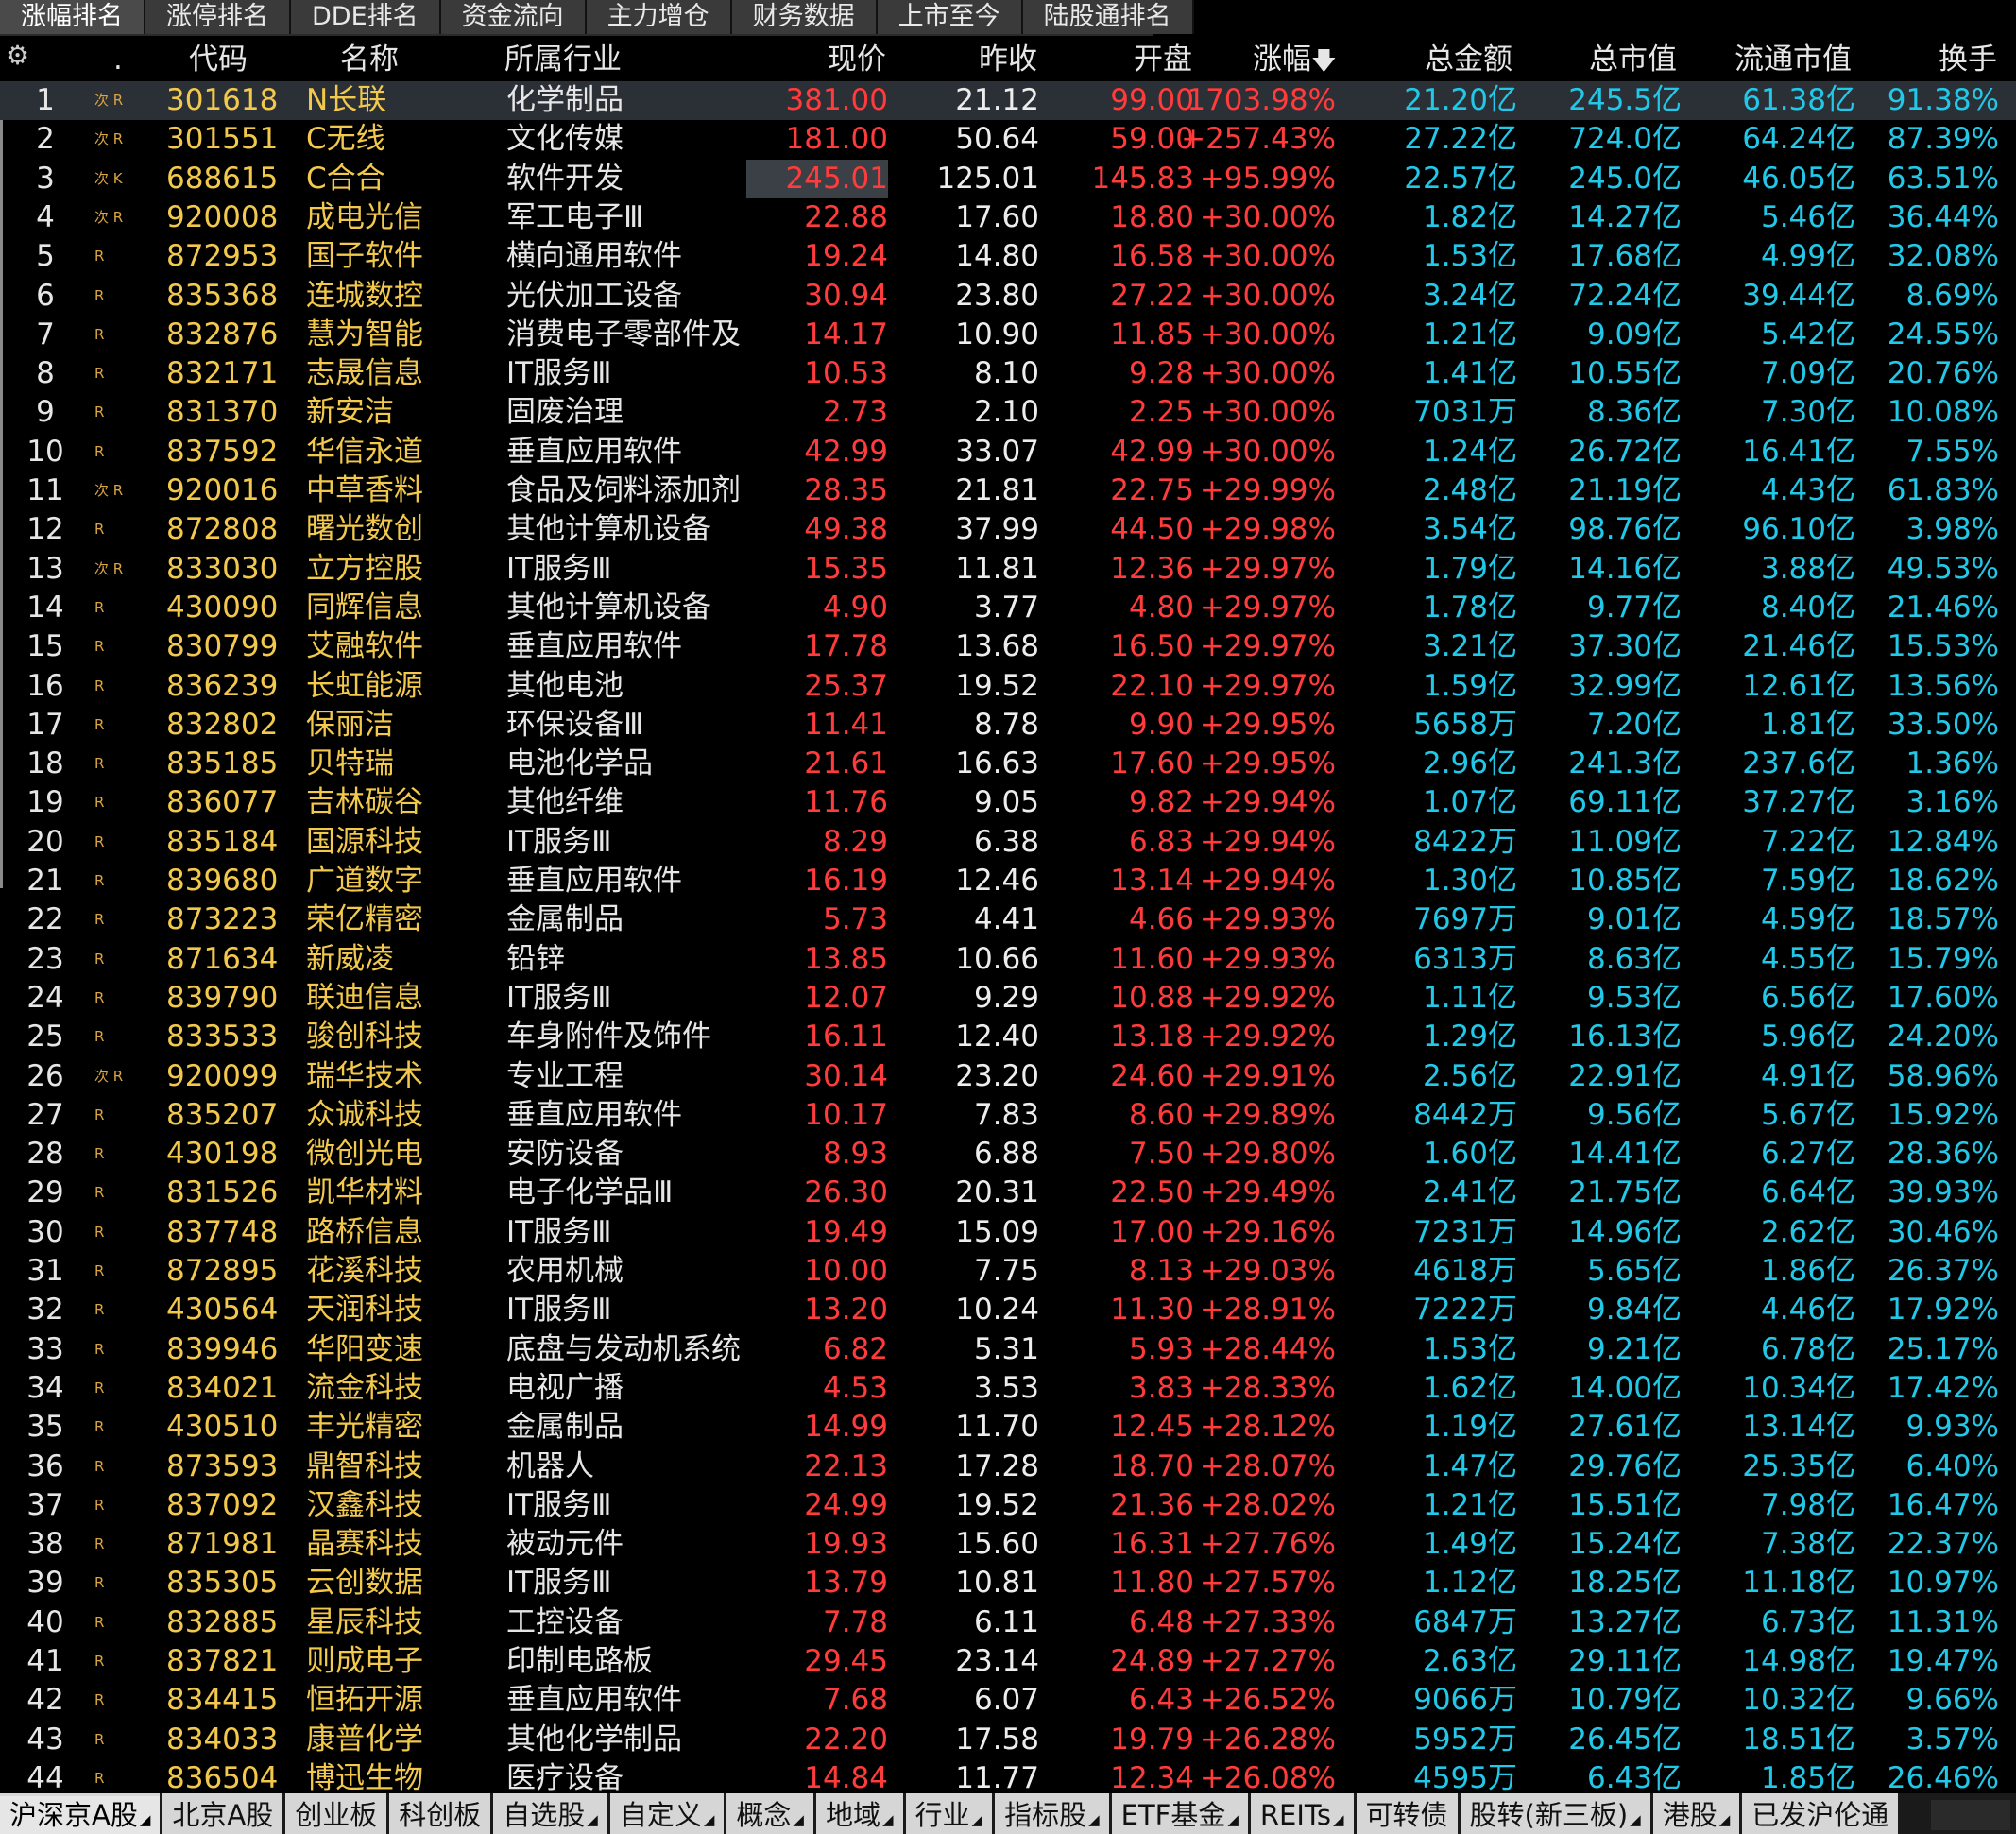 The height and width of the screenshot is (1834, 2016). I want to click on total-amount: 2.56亿, so click(1469, 1075).